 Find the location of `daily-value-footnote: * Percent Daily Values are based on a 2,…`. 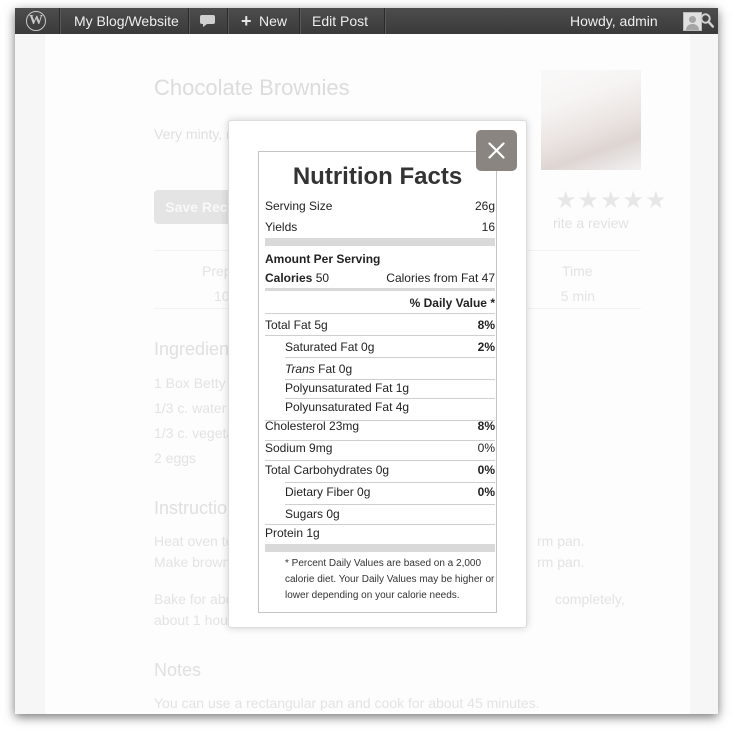

daily-value-footnote: * Percent Daily Values are based on a 2,… is located at coordinates (390, 579).